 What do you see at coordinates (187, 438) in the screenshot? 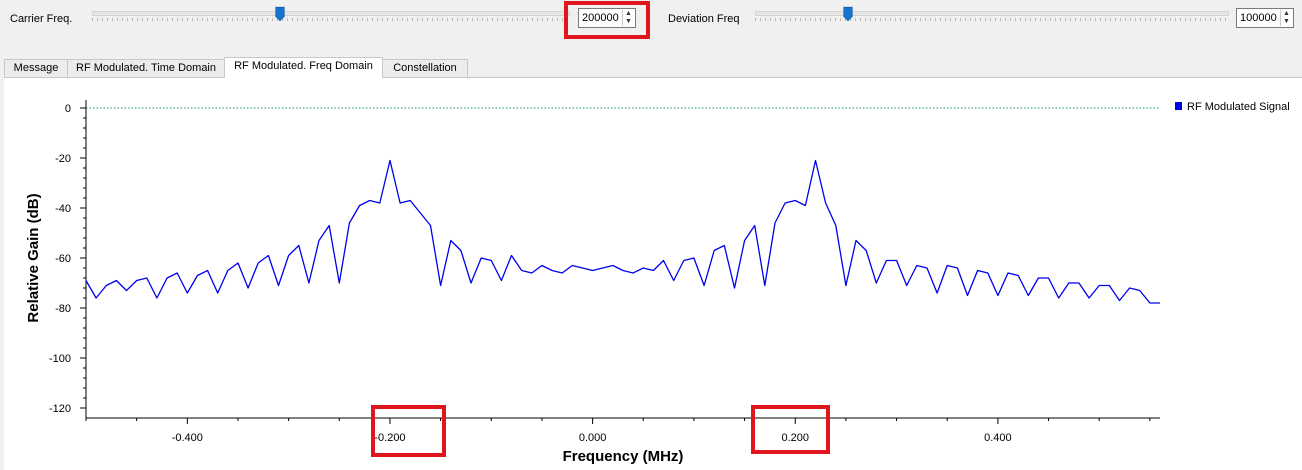
I see `x-tick-label: -0.400` at bounding box center [187, 438].